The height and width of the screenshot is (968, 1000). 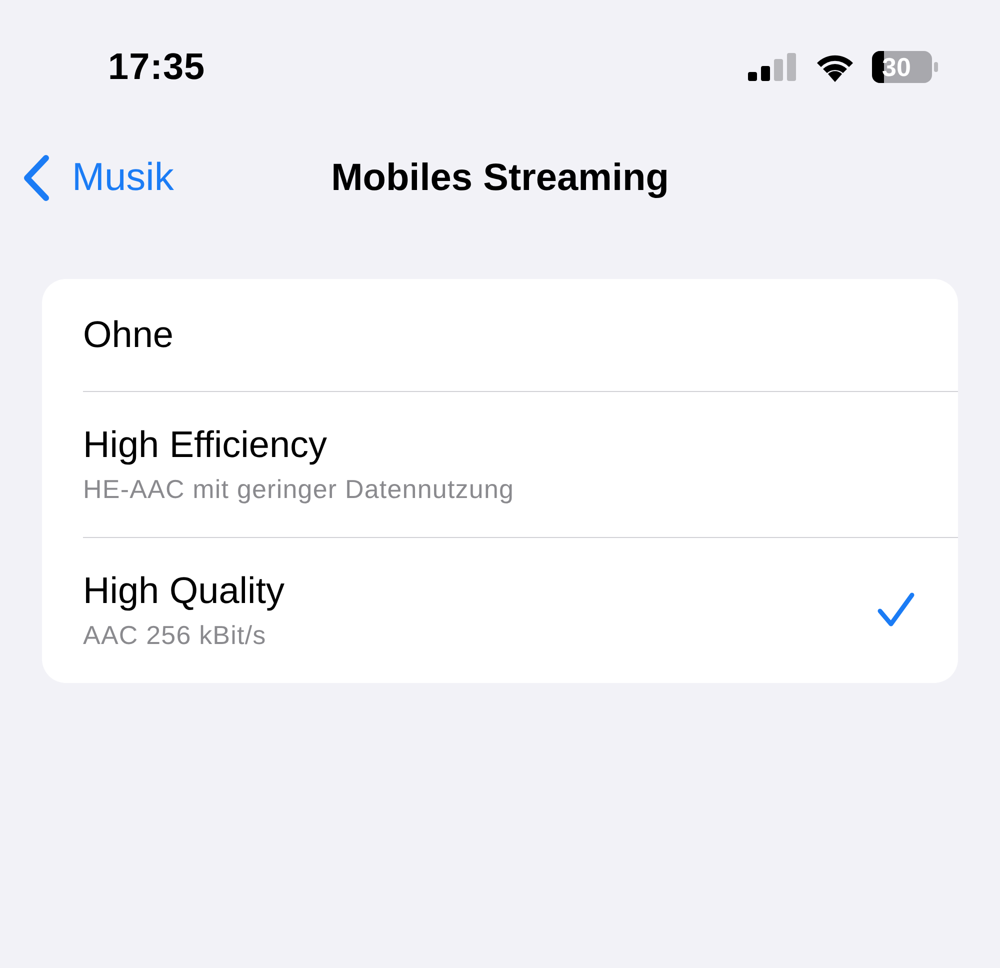 What do you see at coordinates (500, 178) in the screenshot?
I see `page-title: Mobiles Streaming` at bounding box center [500, 178].